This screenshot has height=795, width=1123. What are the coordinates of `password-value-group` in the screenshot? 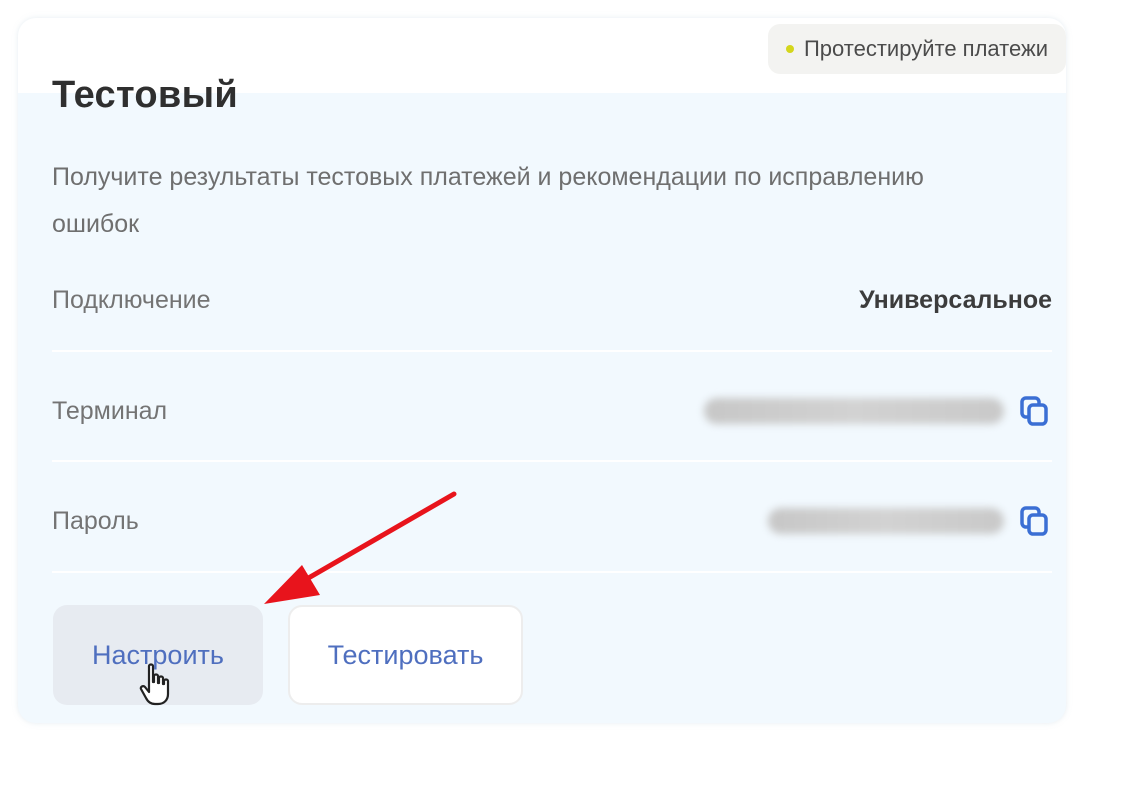 It's located at (910, 521).